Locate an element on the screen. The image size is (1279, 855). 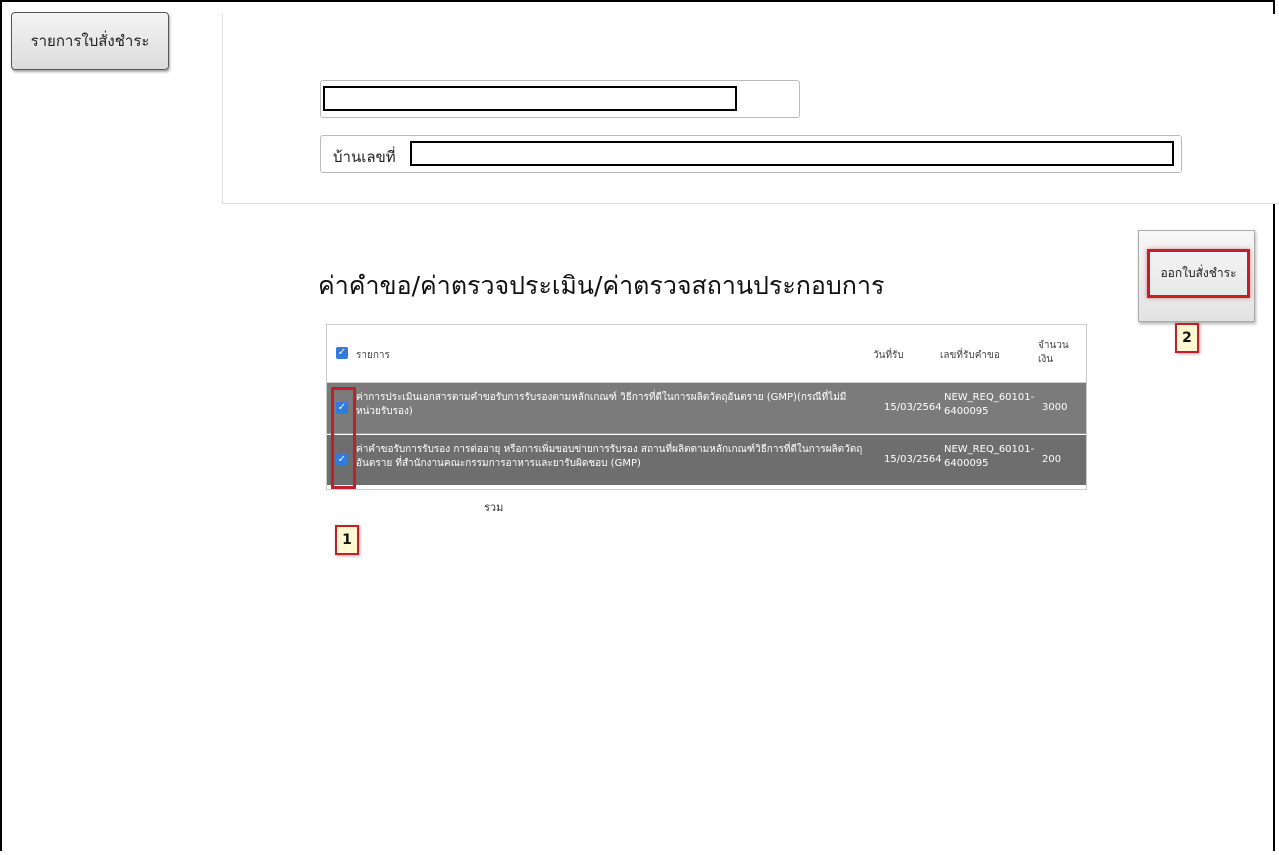
column-amount: จำนวนเงิน is located at coordinates (1053, 352).